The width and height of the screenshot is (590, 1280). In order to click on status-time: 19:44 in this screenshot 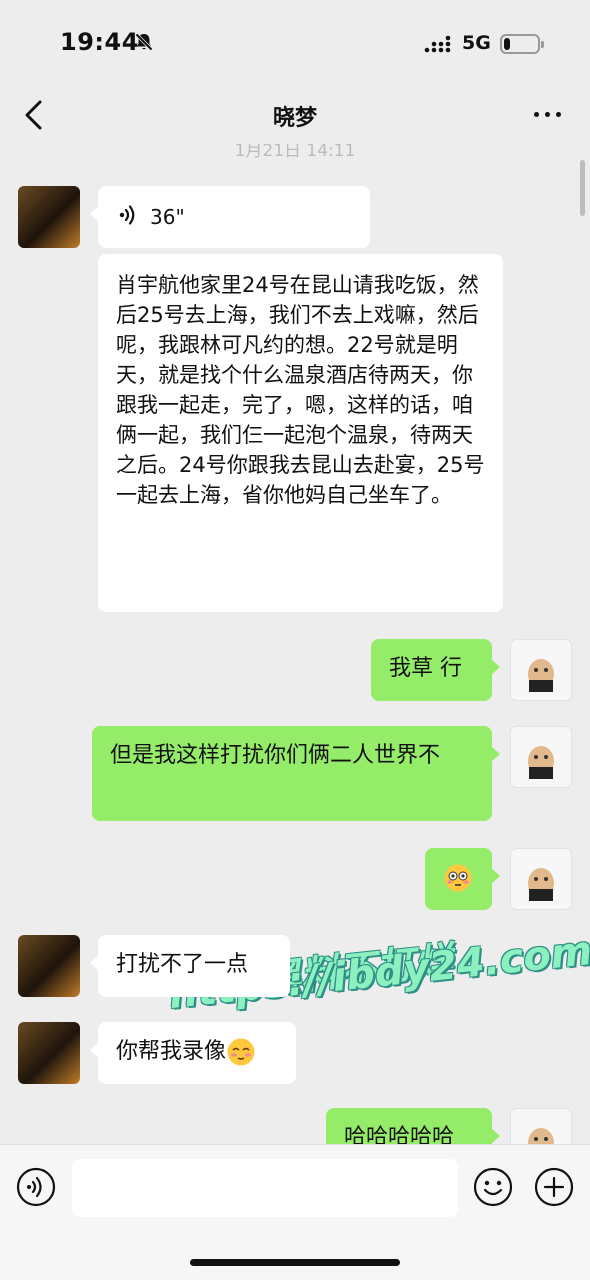, I will do `click(99, 42)`.